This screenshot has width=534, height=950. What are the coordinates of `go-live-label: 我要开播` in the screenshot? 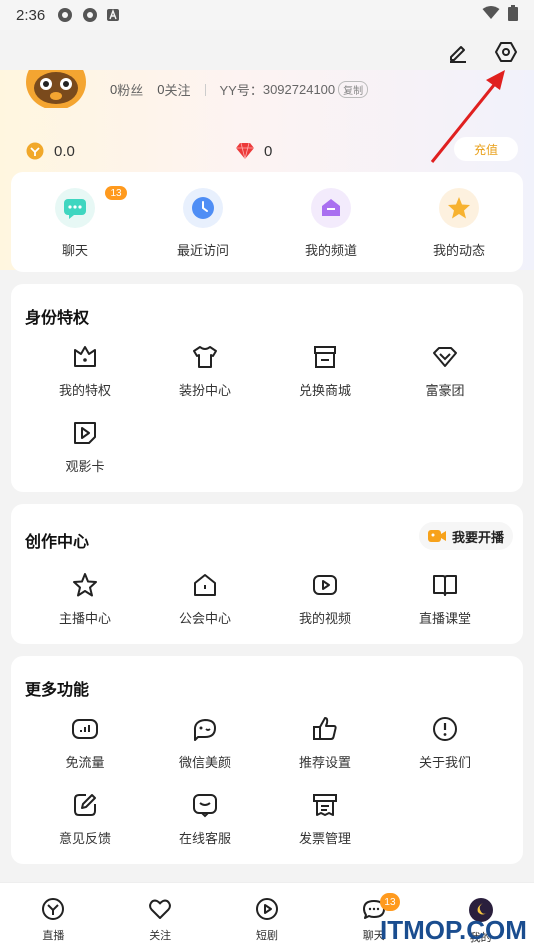 It's located at (477, 537).